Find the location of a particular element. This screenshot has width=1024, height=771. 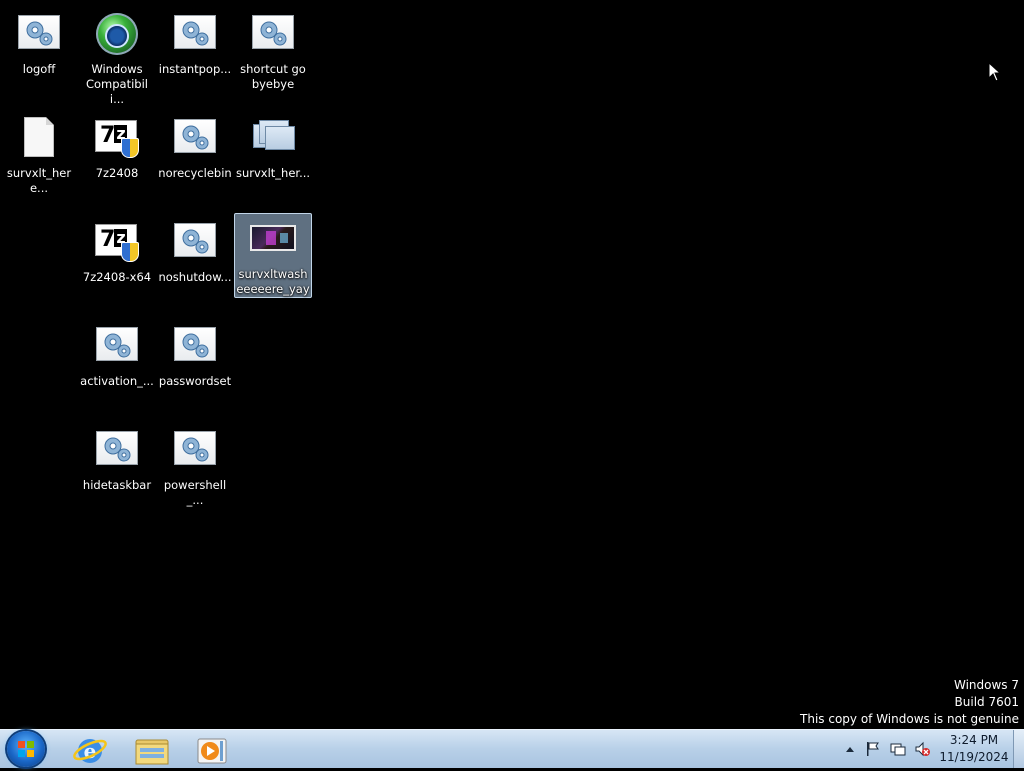

compatibility-globe-icon is located at coordinates (117, 36).